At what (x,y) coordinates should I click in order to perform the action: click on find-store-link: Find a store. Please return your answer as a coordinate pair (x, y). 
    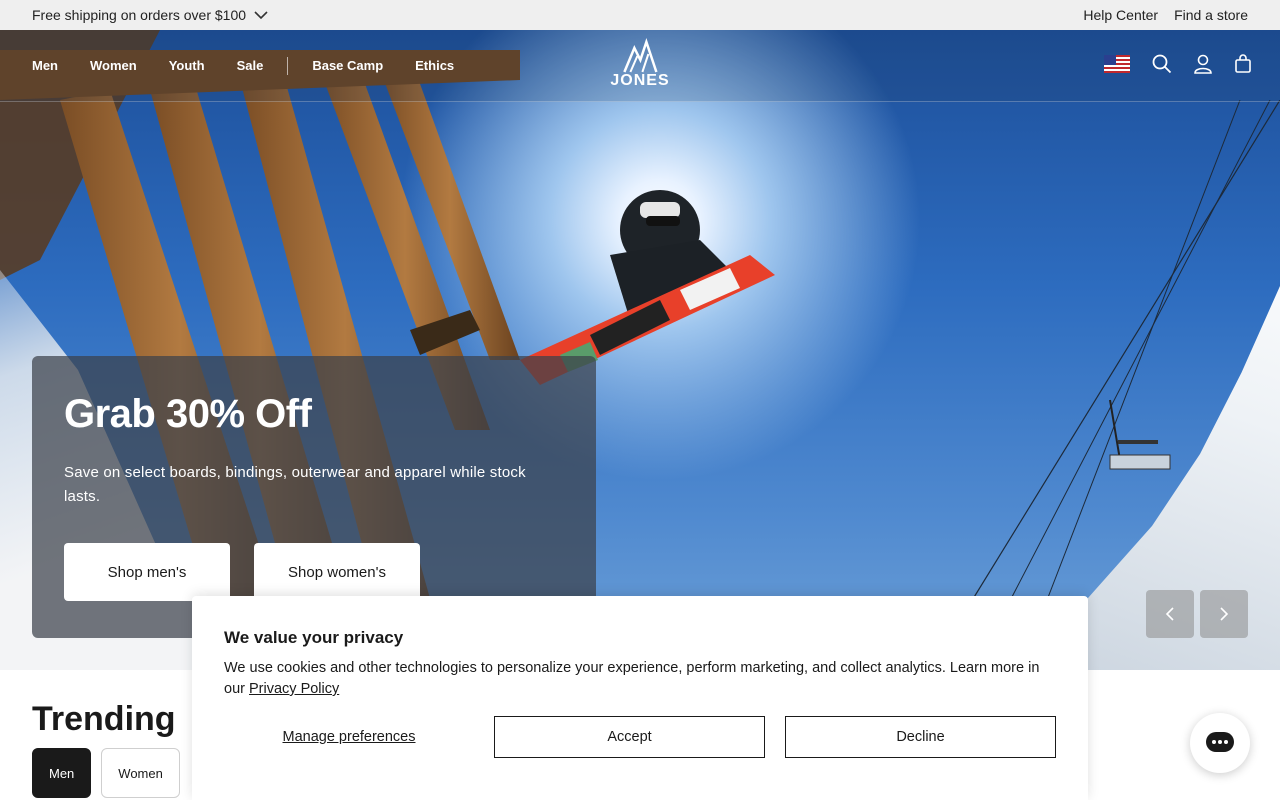
    Looking at the image, I should click on (1211, 15).